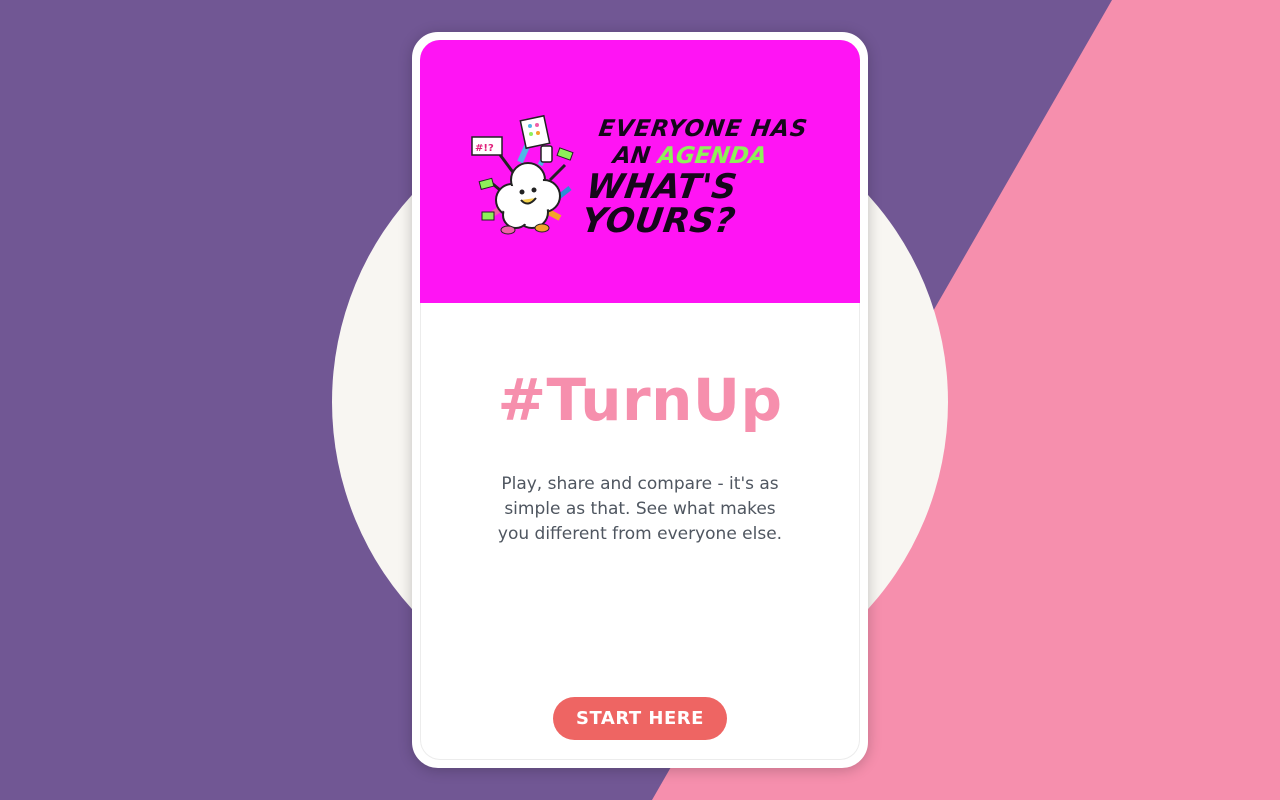  I want to click on tagline-line-3: What's yours?, so click(659, 204).